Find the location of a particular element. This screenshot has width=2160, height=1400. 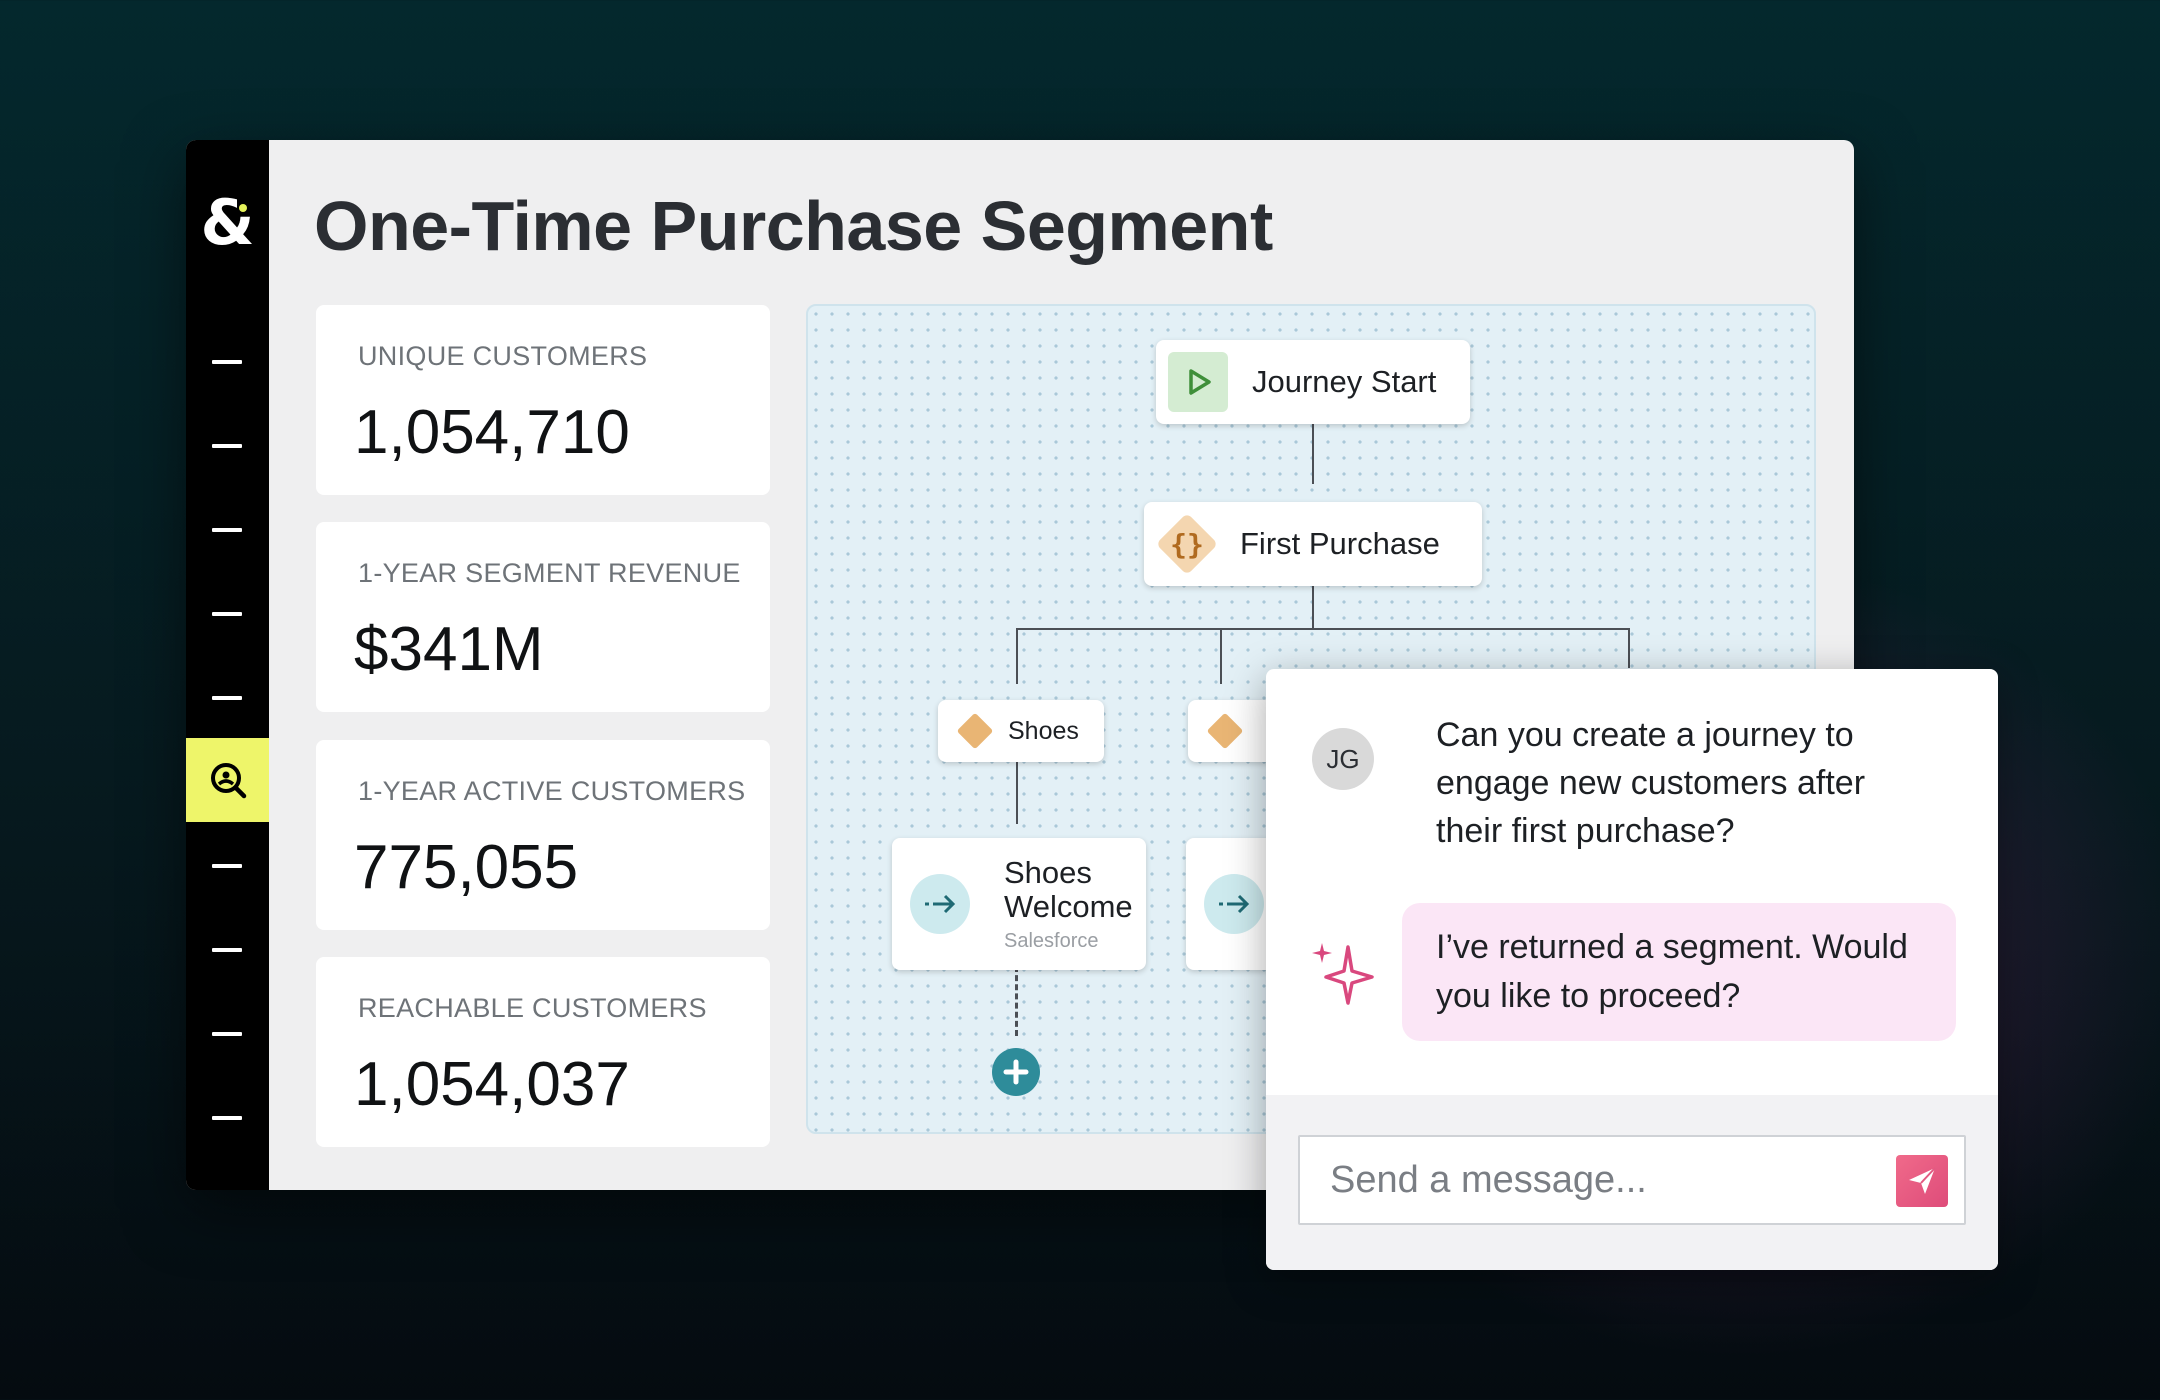

chat-composer is located at coordinates (1632, 1182).